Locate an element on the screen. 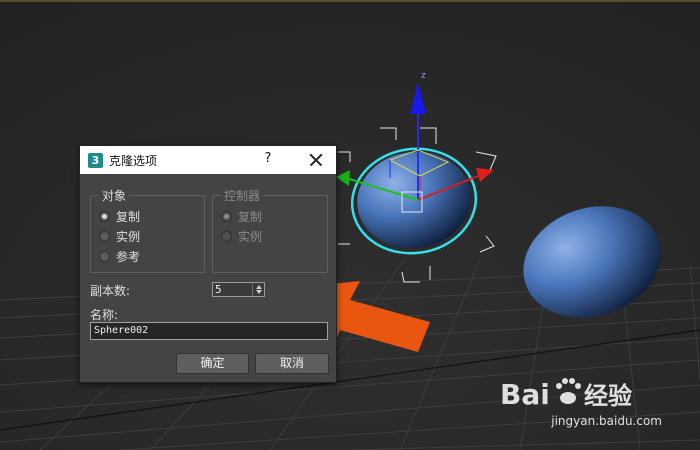 The image size is (700, 450). name-label: 名称: is located at coordinates (104, 315).